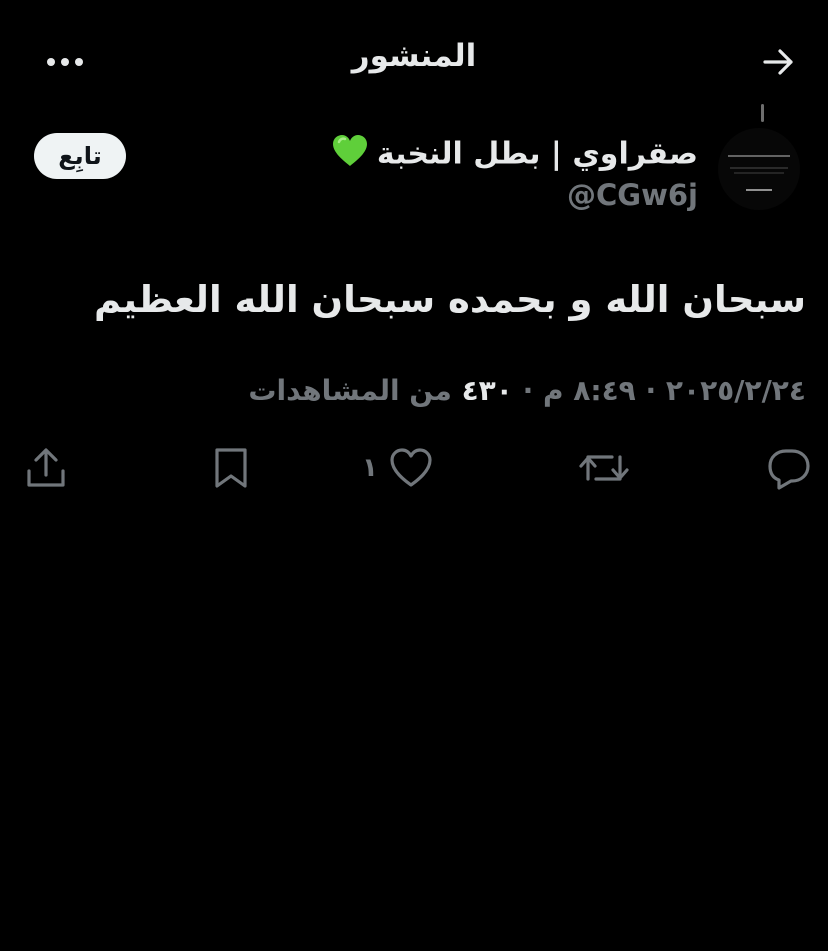 The image size is (828, 951). What do you see at coordinates (80, 156) in the screenshot?
I see `follow-button: تابِع` at bounding box center [80, 156].